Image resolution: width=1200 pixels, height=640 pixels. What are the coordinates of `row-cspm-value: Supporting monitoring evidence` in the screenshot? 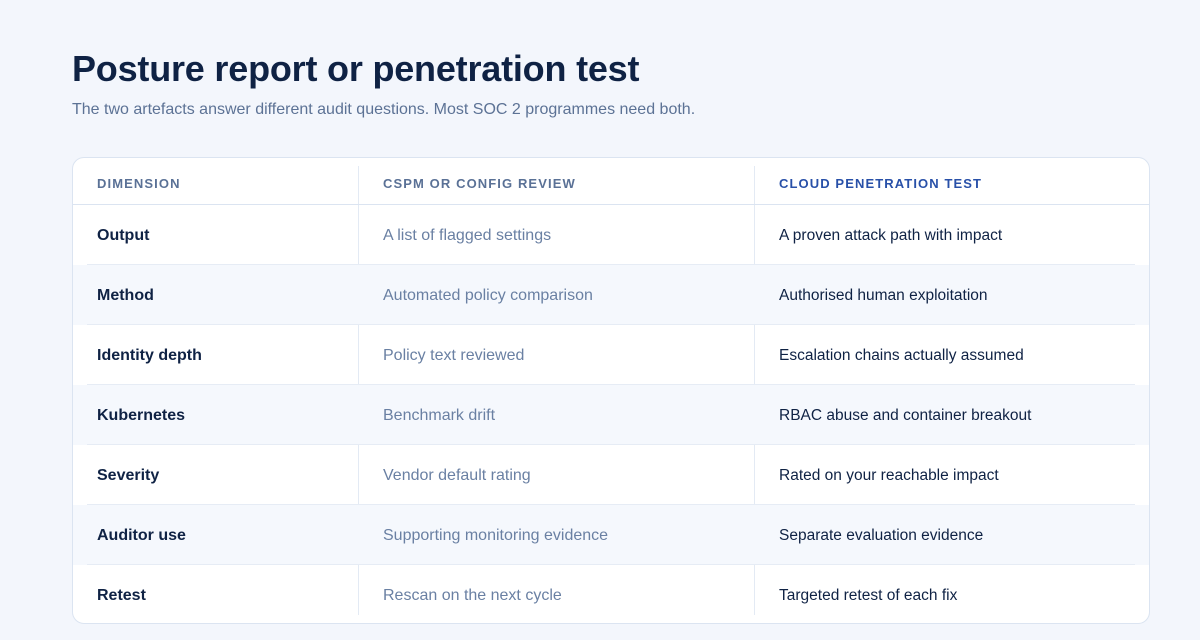 It's located at (496, 535).